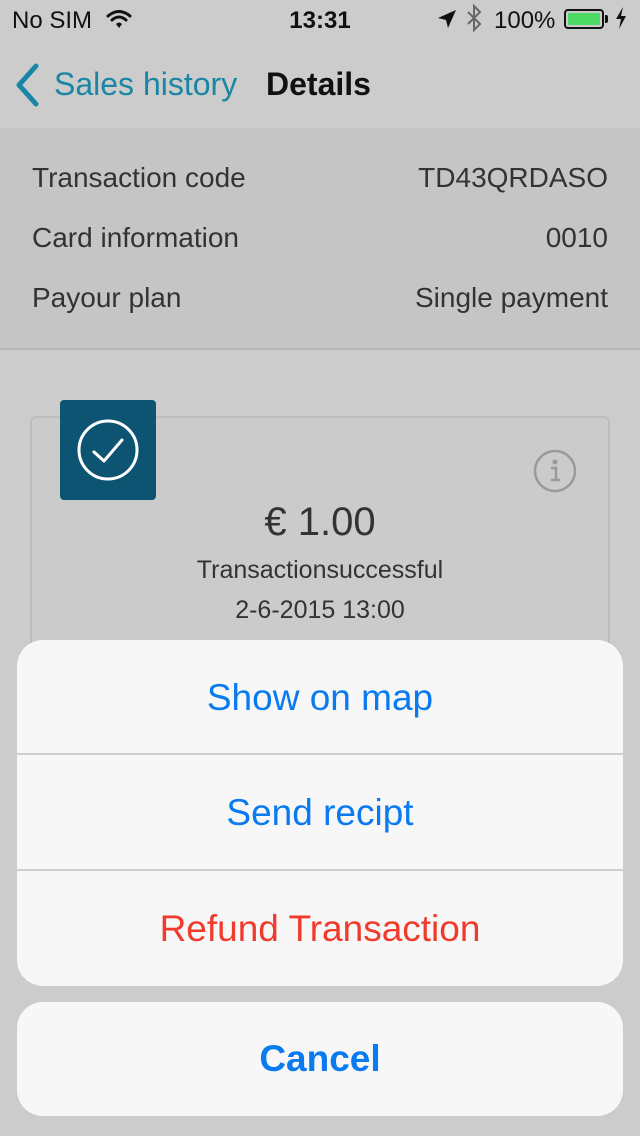 This screenshot has width=640, height=1136. Describe the element at coordinates (447, 22) in the screenshot. I see `location-arrow-icon` at that location.